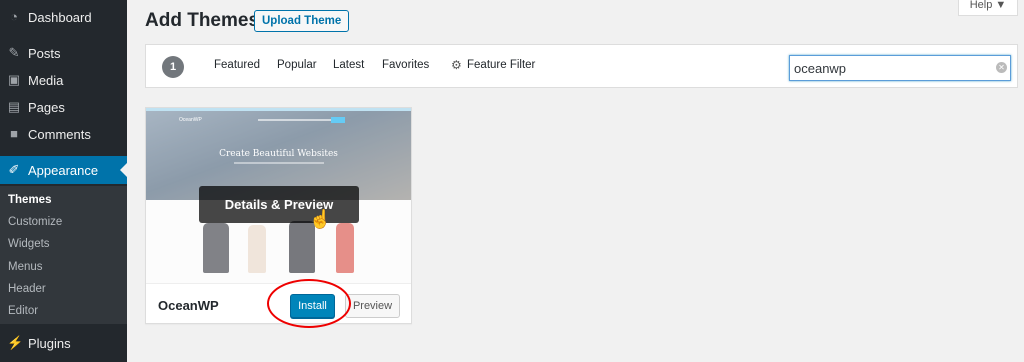 This screenshot has width=1024, height=362. I want to click on sidebar-item-label: Dashboard, so click(60, 17).